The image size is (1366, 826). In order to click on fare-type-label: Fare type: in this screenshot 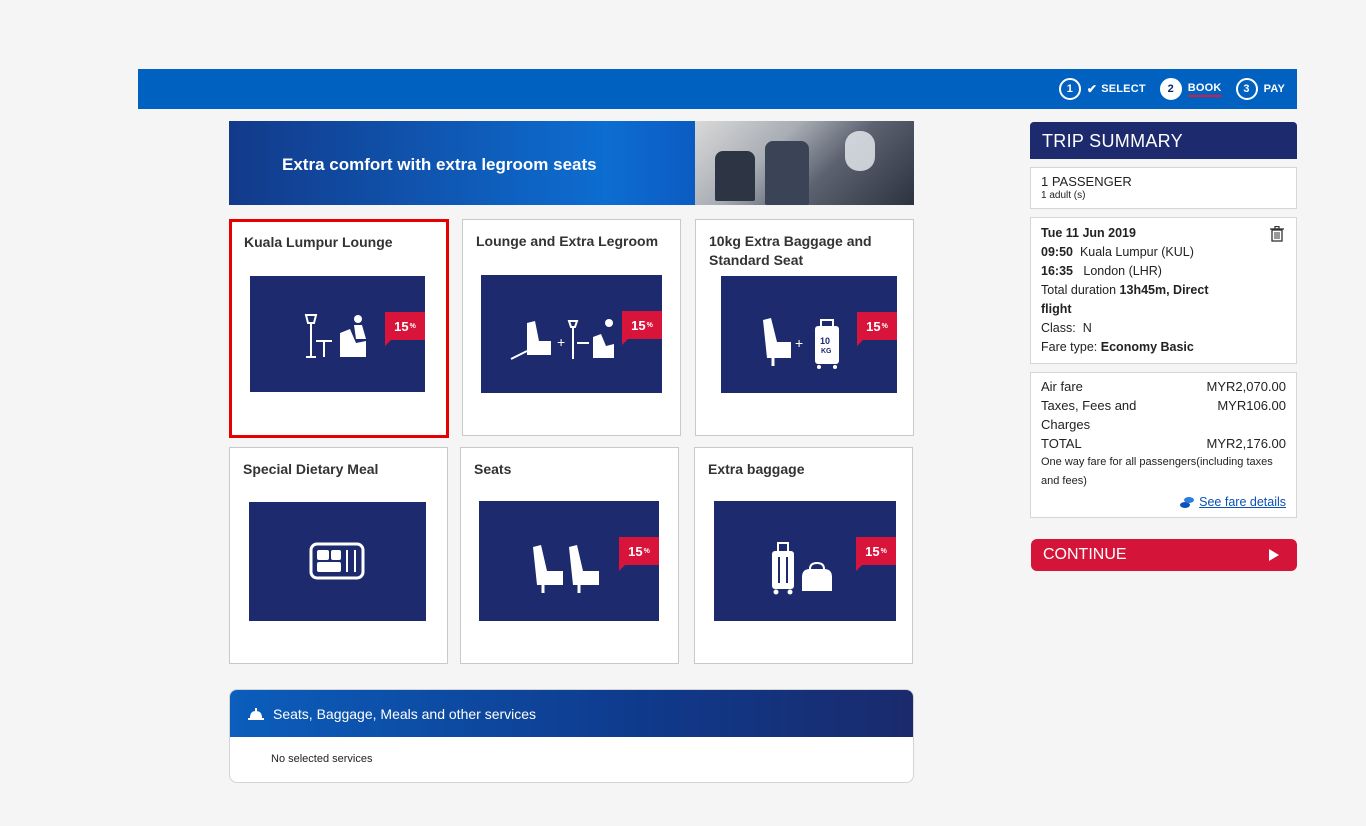, I will do `click(1069, 347)`.